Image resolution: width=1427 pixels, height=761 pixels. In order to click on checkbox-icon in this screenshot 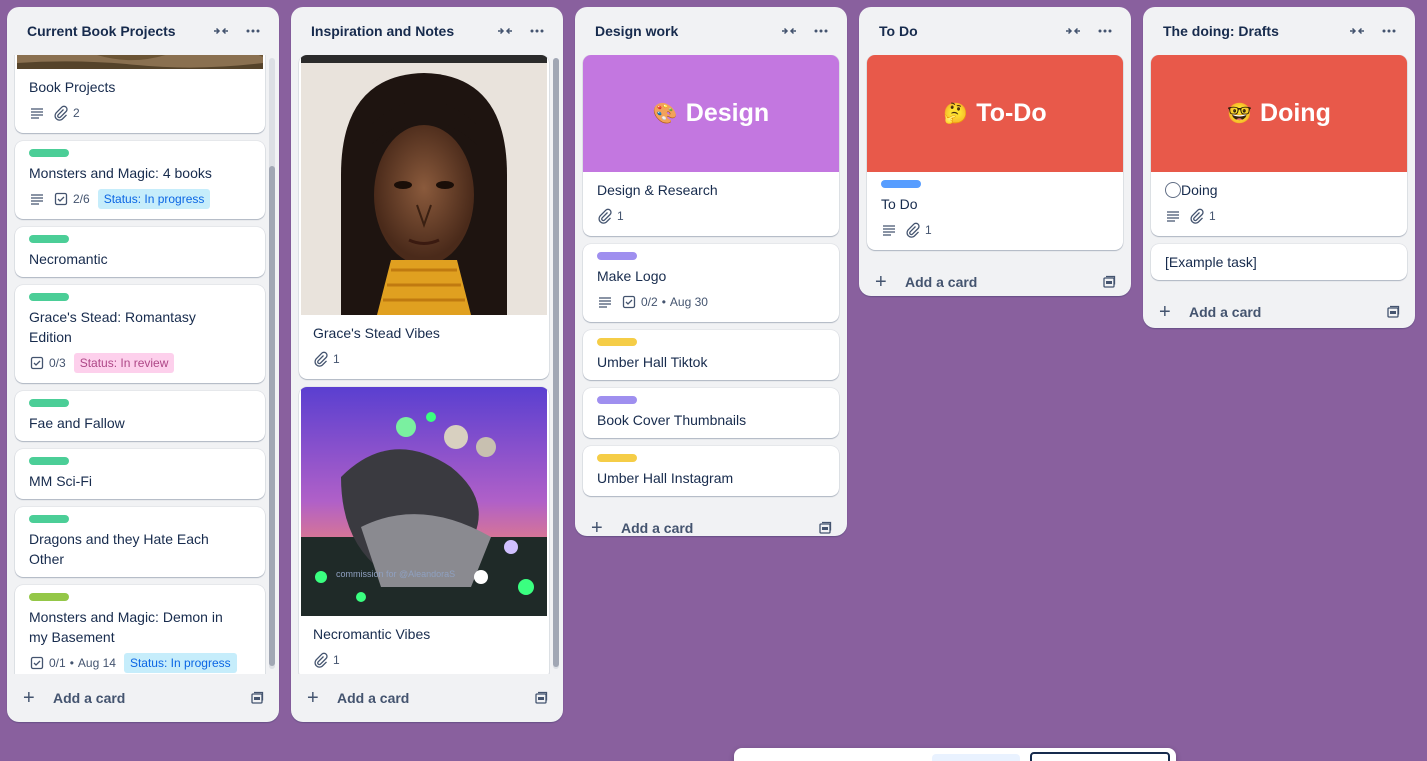, I will do `click(37, 363)`.